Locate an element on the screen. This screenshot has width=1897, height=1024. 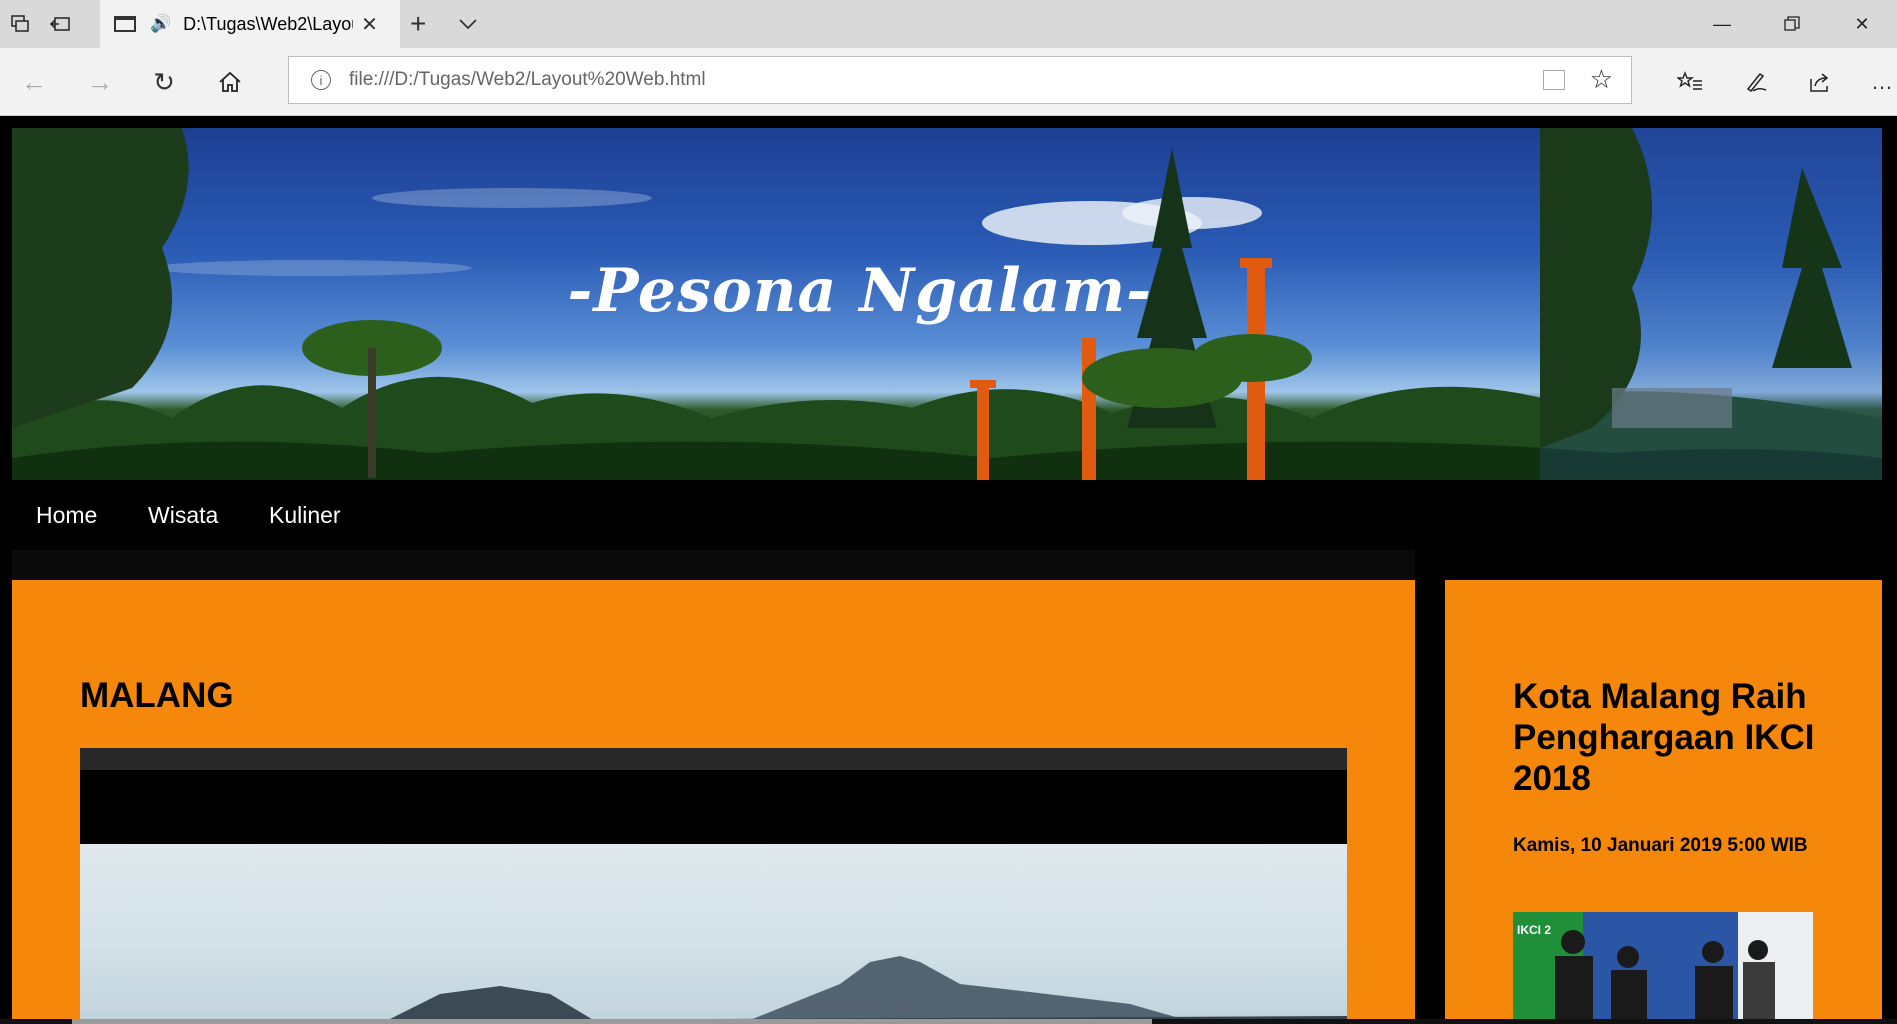
set-aside-icon is located at coordinates (60, 24).